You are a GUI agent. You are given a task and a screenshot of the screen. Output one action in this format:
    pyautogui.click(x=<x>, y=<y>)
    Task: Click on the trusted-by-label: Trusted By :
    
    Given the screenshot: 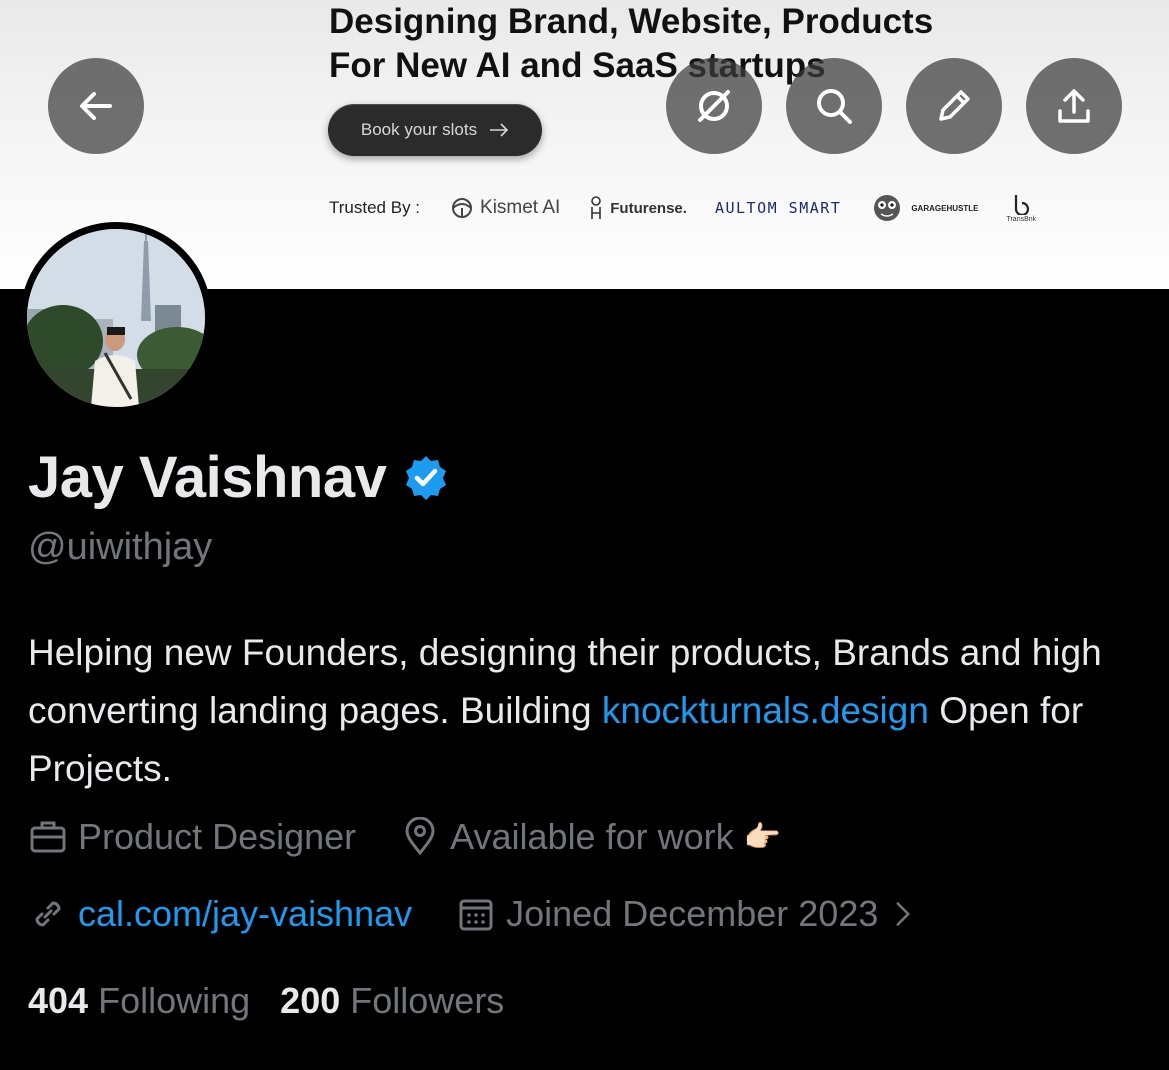 What is the action you would take?
    pyautogui.click(x=375, y=207)
    